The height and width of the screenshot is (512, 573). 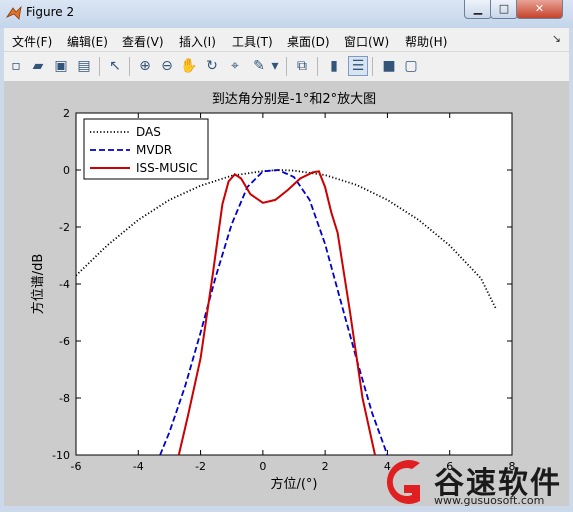 What do you see at coordinates (197, 41) in the screenshot?
I see `menu-insert: 插入(I)` at bounding box center [197, 41].